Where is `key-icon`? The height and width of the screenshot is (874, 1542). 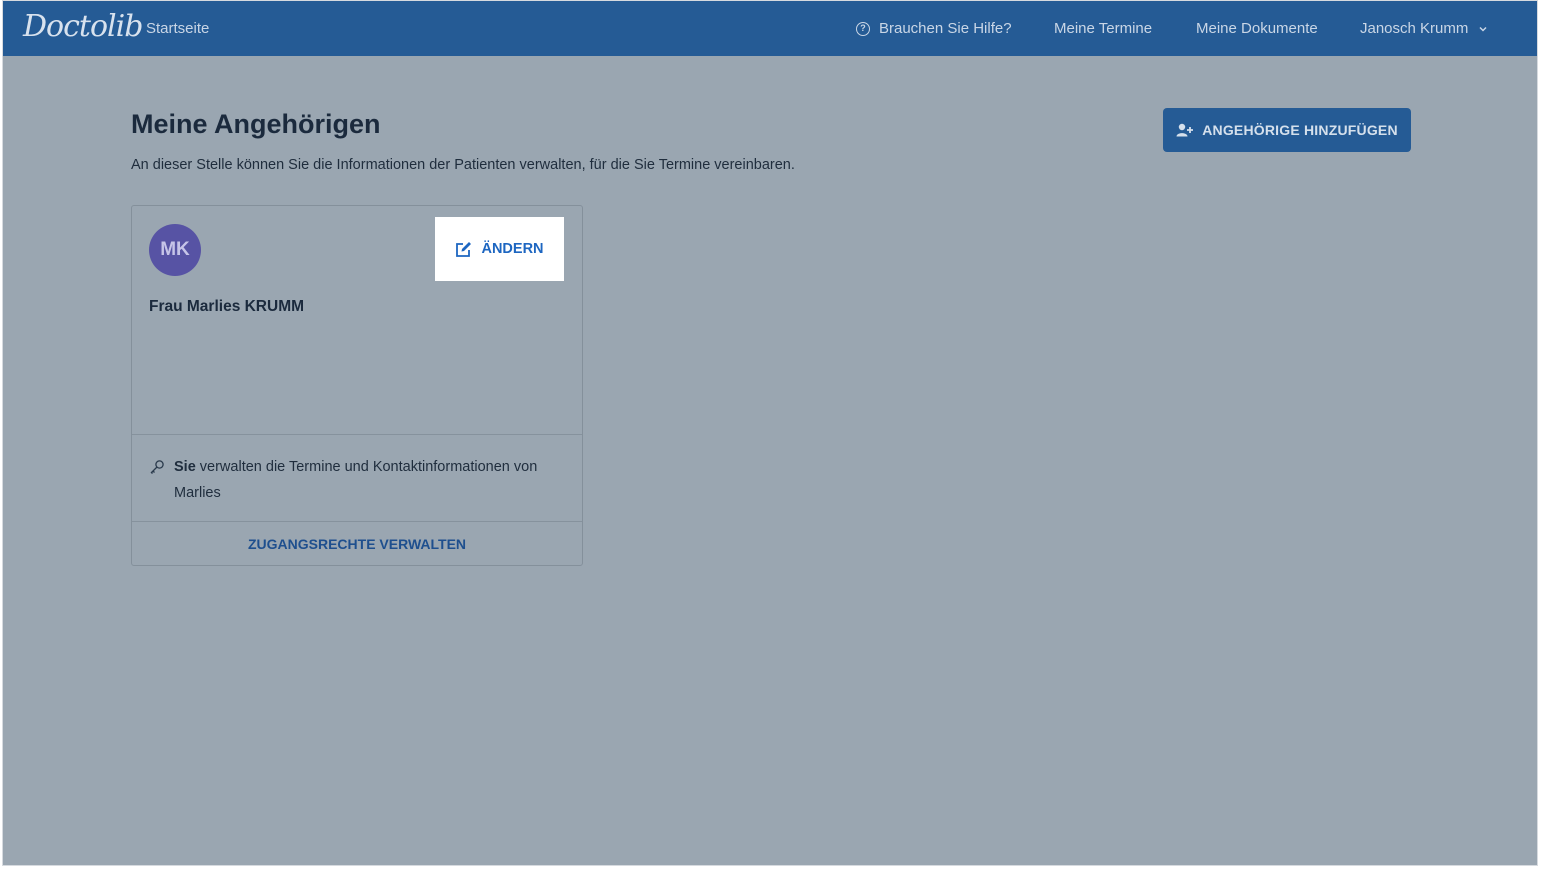
key-icon is located at coordinates (157, 467).